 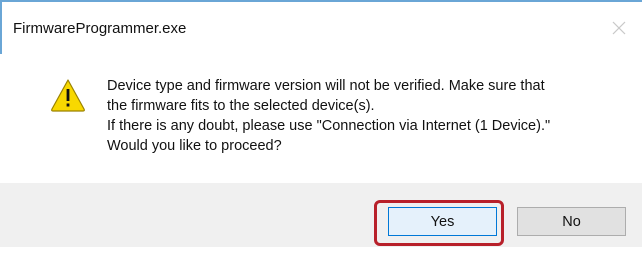 I want to click on no-button: No, so click(x=571, y=221).